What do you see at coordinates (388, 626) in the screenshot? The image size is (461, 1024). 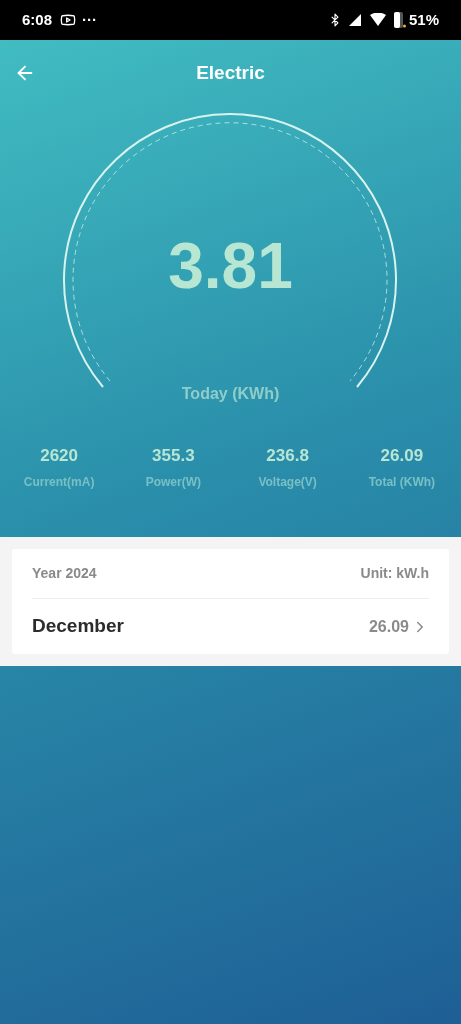 I see `month-value: 26.09` at bounding box center [388, 626].